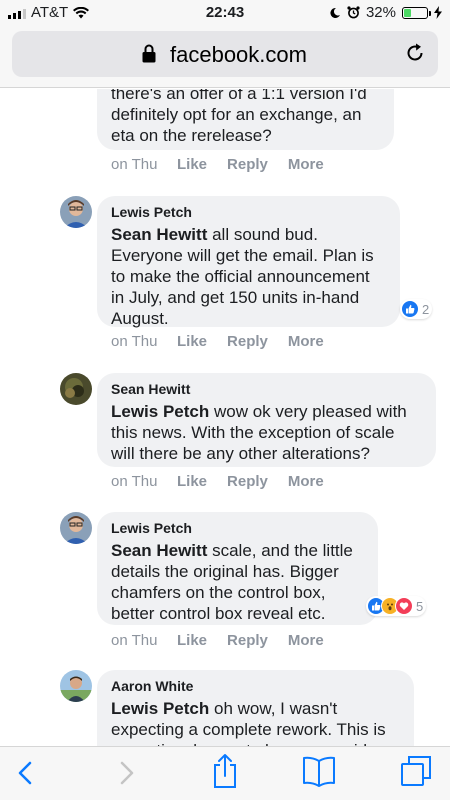 This screenshot has width=450, height=800. Describe the element at coordinates (353, 12) in the screenshot. I see `alarm-icon` at that location.